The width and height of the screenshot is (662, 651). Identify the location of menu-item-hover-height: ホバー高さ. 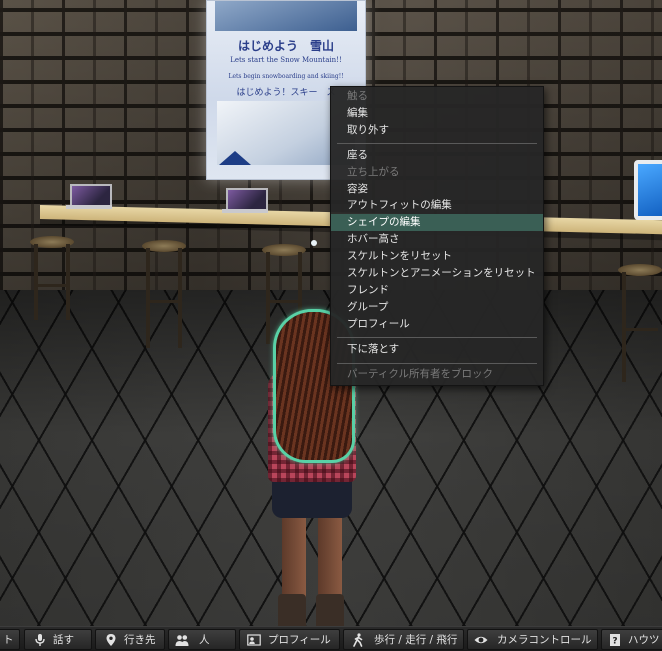
(437, 239).